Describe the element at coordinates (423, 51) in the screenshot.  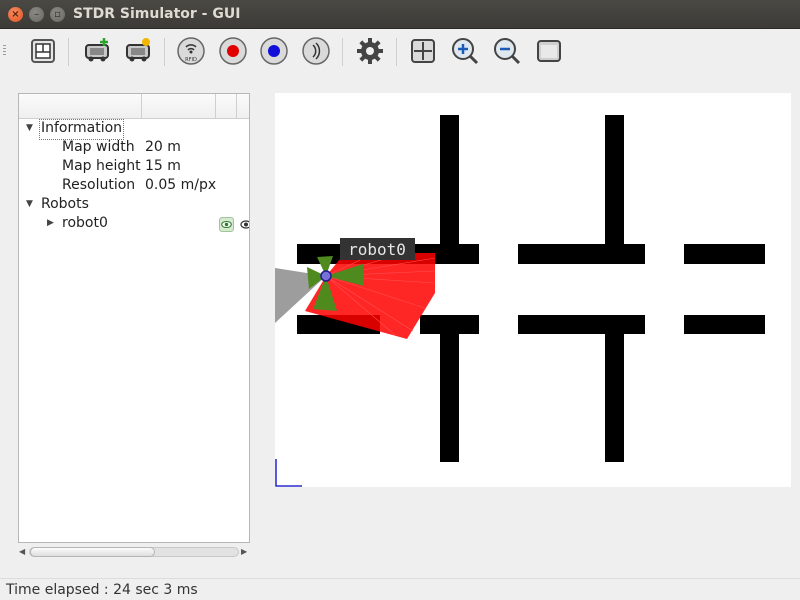
I see `grid-button` at that location.